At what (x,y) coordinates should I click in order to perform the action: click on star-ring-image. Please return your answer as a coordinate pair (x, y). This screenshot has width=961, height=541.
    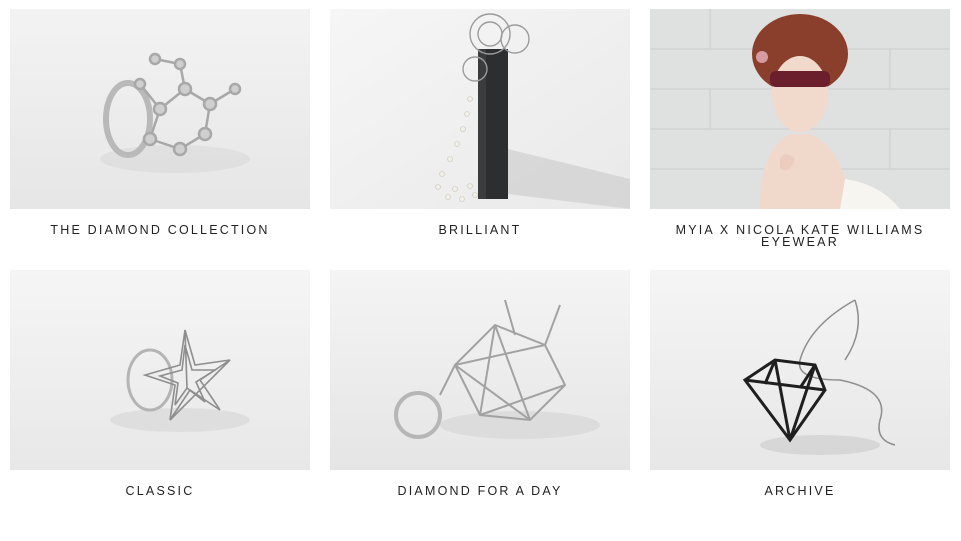
    Looking at the image, I should click on (160, 370).